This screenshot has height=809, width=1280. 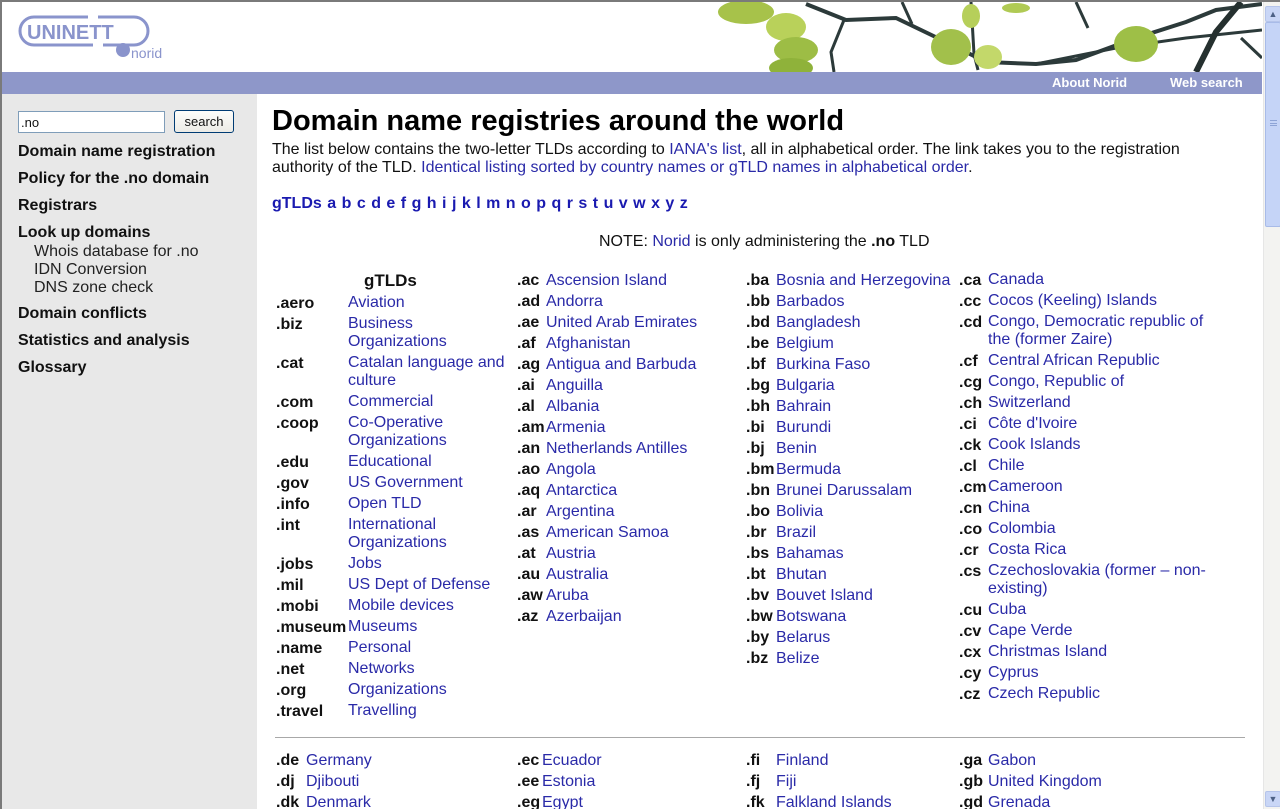 I want to click on tld-registry-link: Jobs, so click(x=428, y=564).